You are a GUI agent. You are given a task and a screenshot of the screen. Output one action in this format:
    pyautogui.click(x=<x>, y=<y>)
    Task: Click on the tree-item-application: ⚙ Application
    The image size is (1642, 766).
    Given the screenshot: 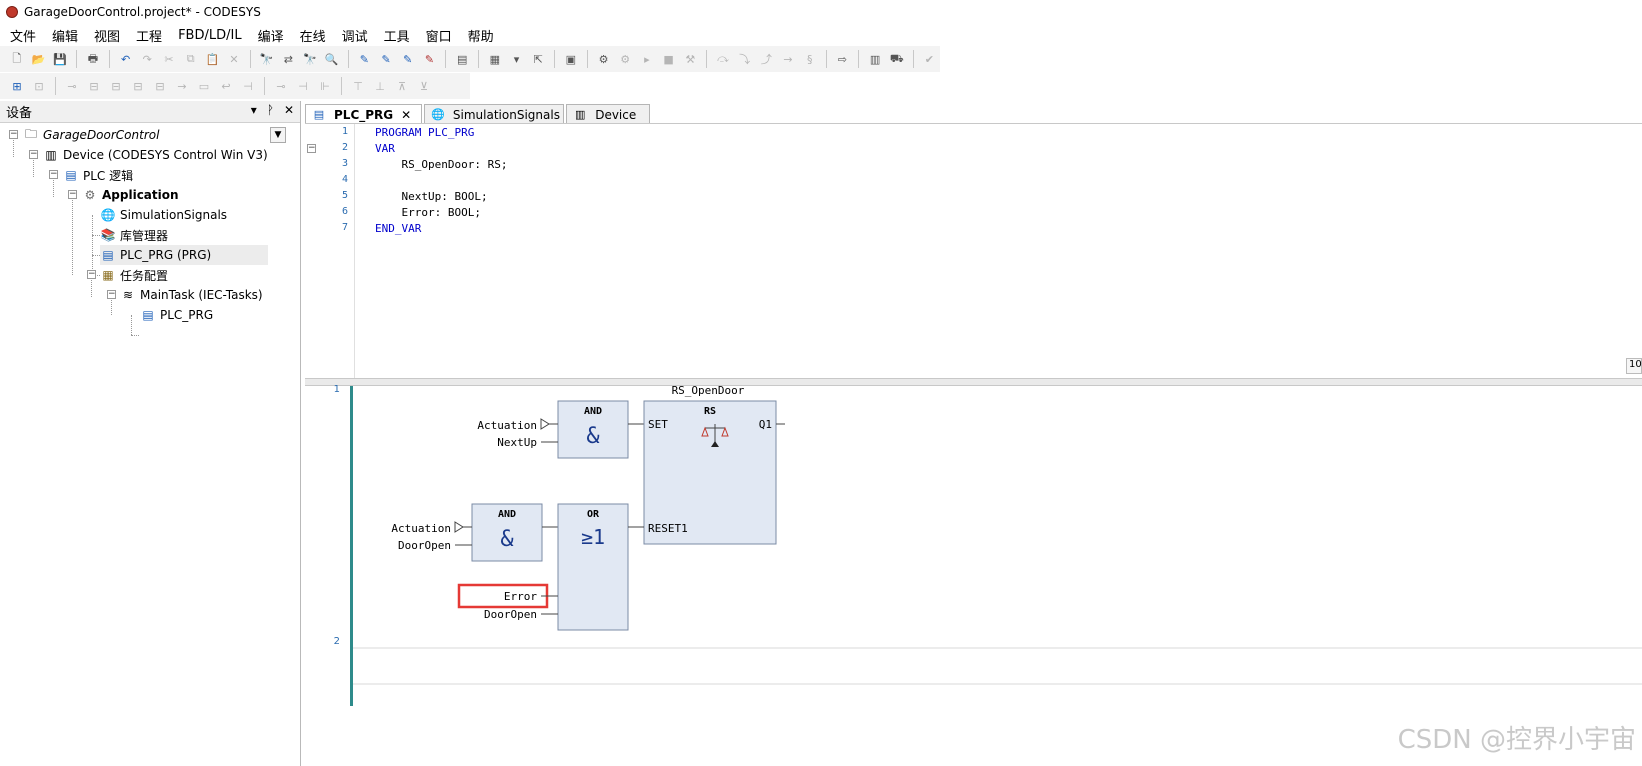 What is the action you would take?
    pyautogui.click(x=130, y=195)
    